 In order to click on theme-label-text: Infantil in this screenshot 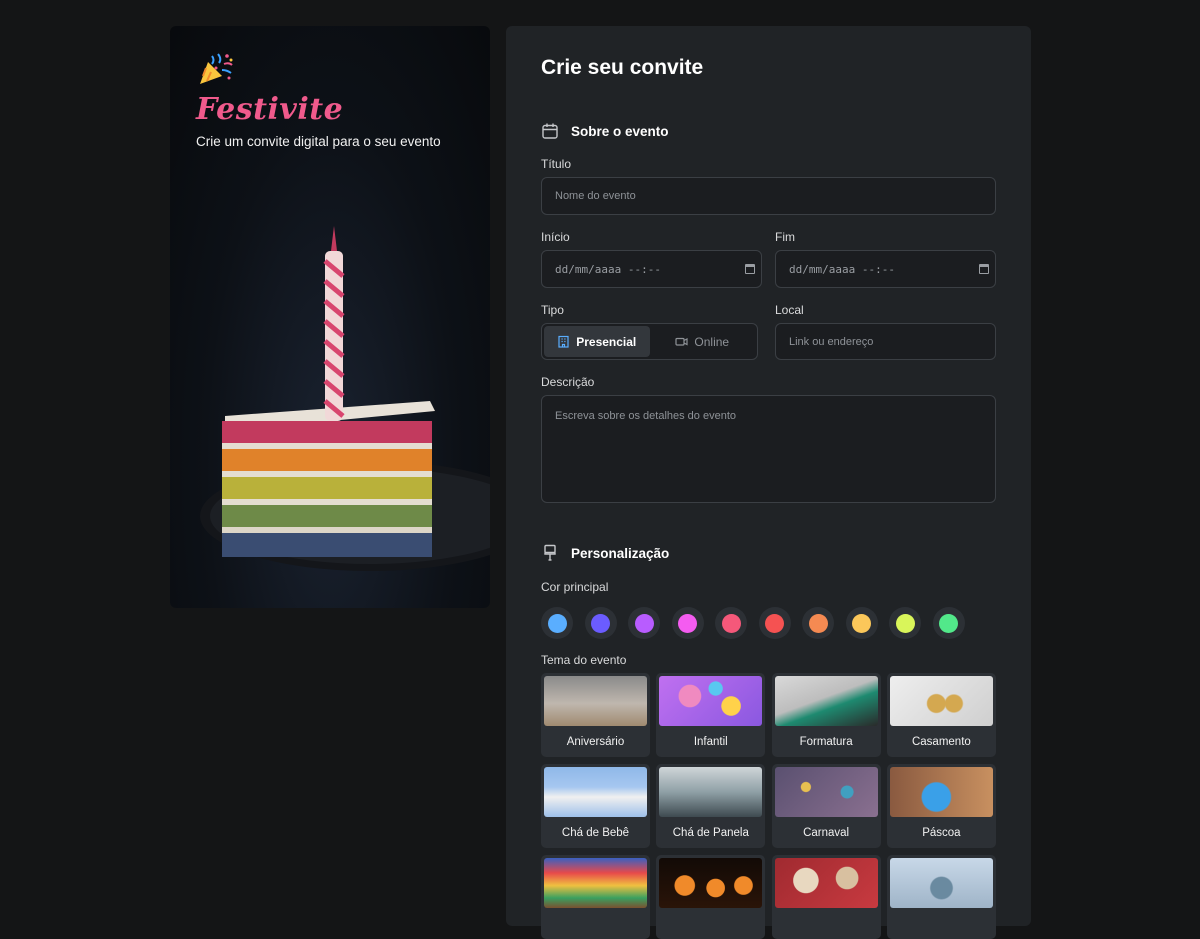, I will do `click(710, 742)`.